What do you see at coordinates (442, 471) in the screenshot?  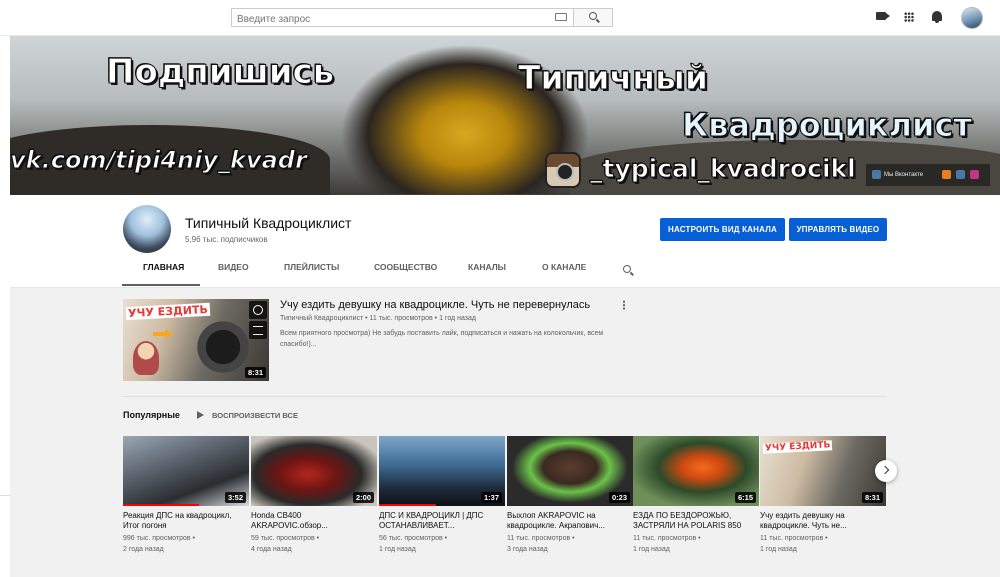 I see `video-thumbnail: 1:37` at bounding box center [442, 471].